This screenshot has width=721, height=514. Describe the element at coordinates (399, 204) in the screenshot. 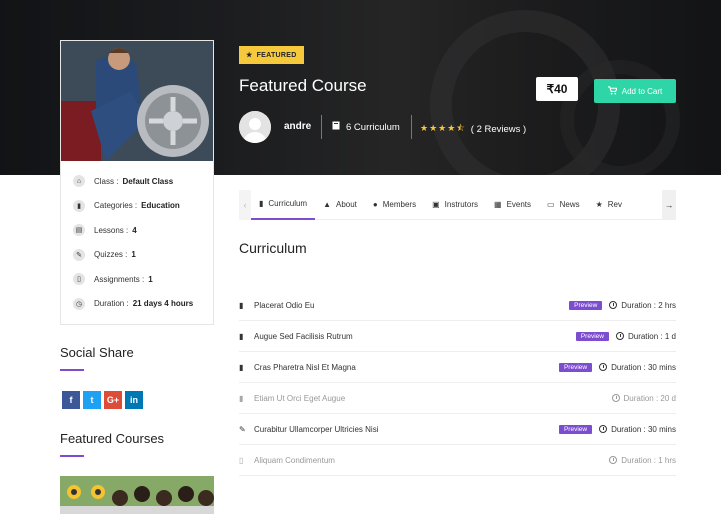

I see `tab-label: Members` at that location.